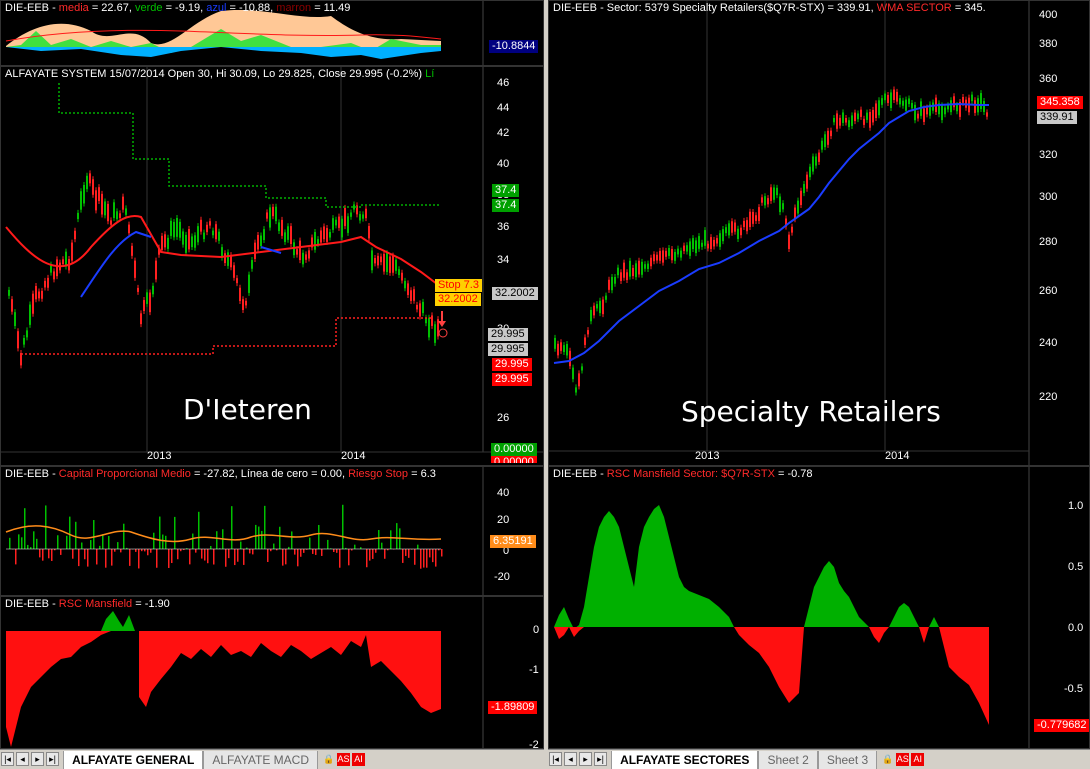  What do you see at coordinates (1076, 567) in the screenshot?
I see `y-tick: 0.5` at bounding box center [1076, 567].